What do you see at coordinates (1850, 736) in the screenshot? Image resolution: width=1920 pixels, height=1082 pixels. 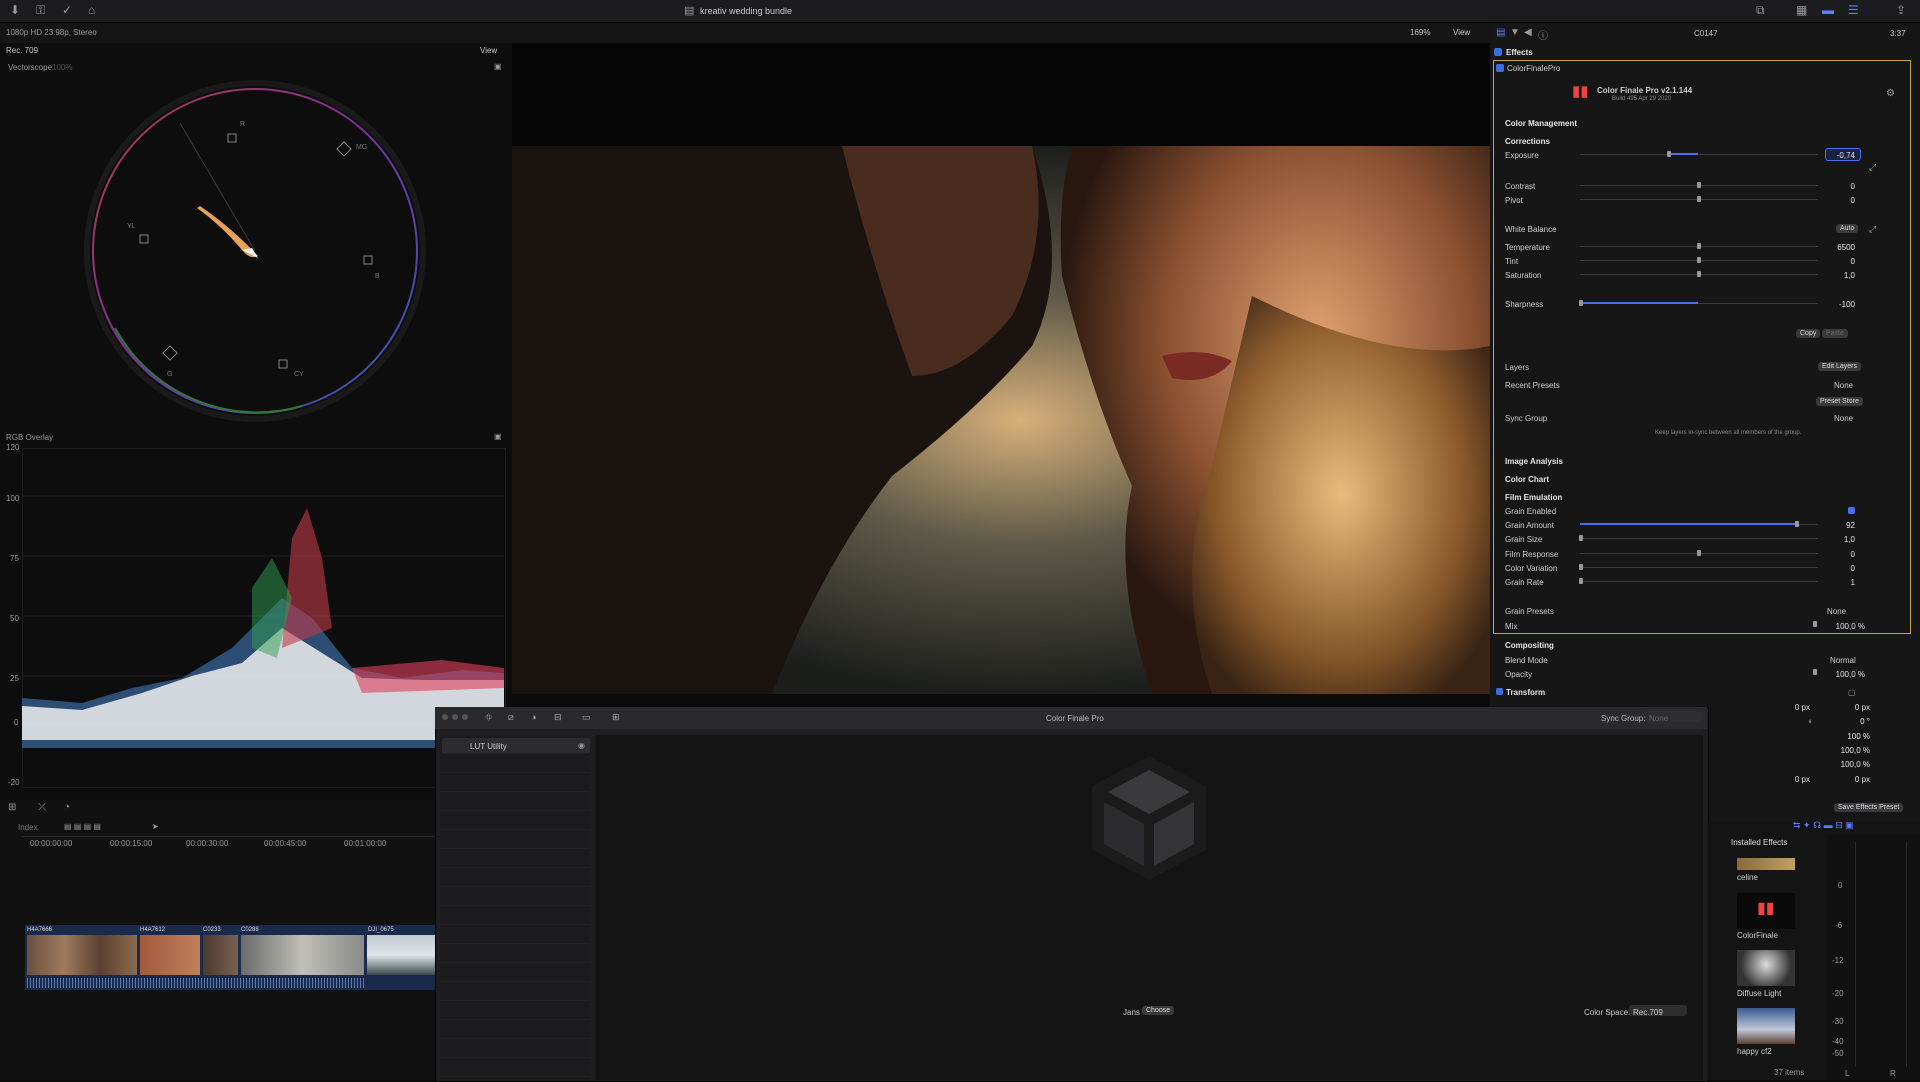 I see `scale-all-value: 100 %` at bounding box center [1850, 736].